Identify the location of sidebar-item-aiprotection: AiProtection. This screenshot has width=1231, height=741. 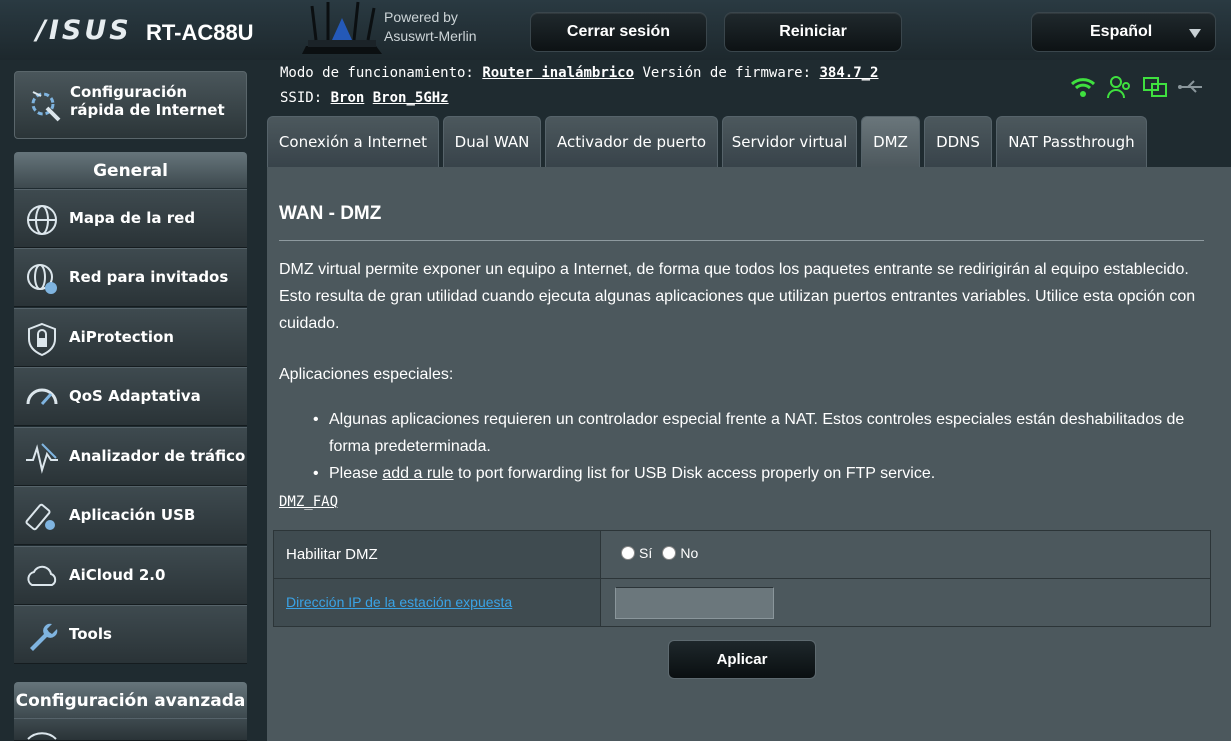
(130, 337).